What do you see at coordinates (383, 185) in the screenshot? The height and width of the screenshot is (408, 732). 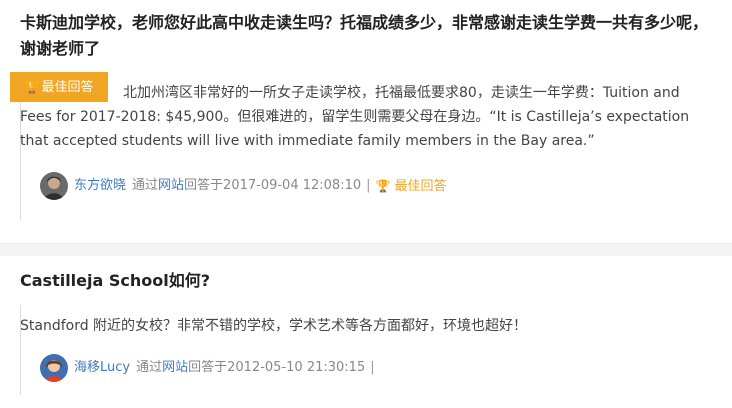 I see `trophy-icon: 🏆` at bounding box center [383, 185].